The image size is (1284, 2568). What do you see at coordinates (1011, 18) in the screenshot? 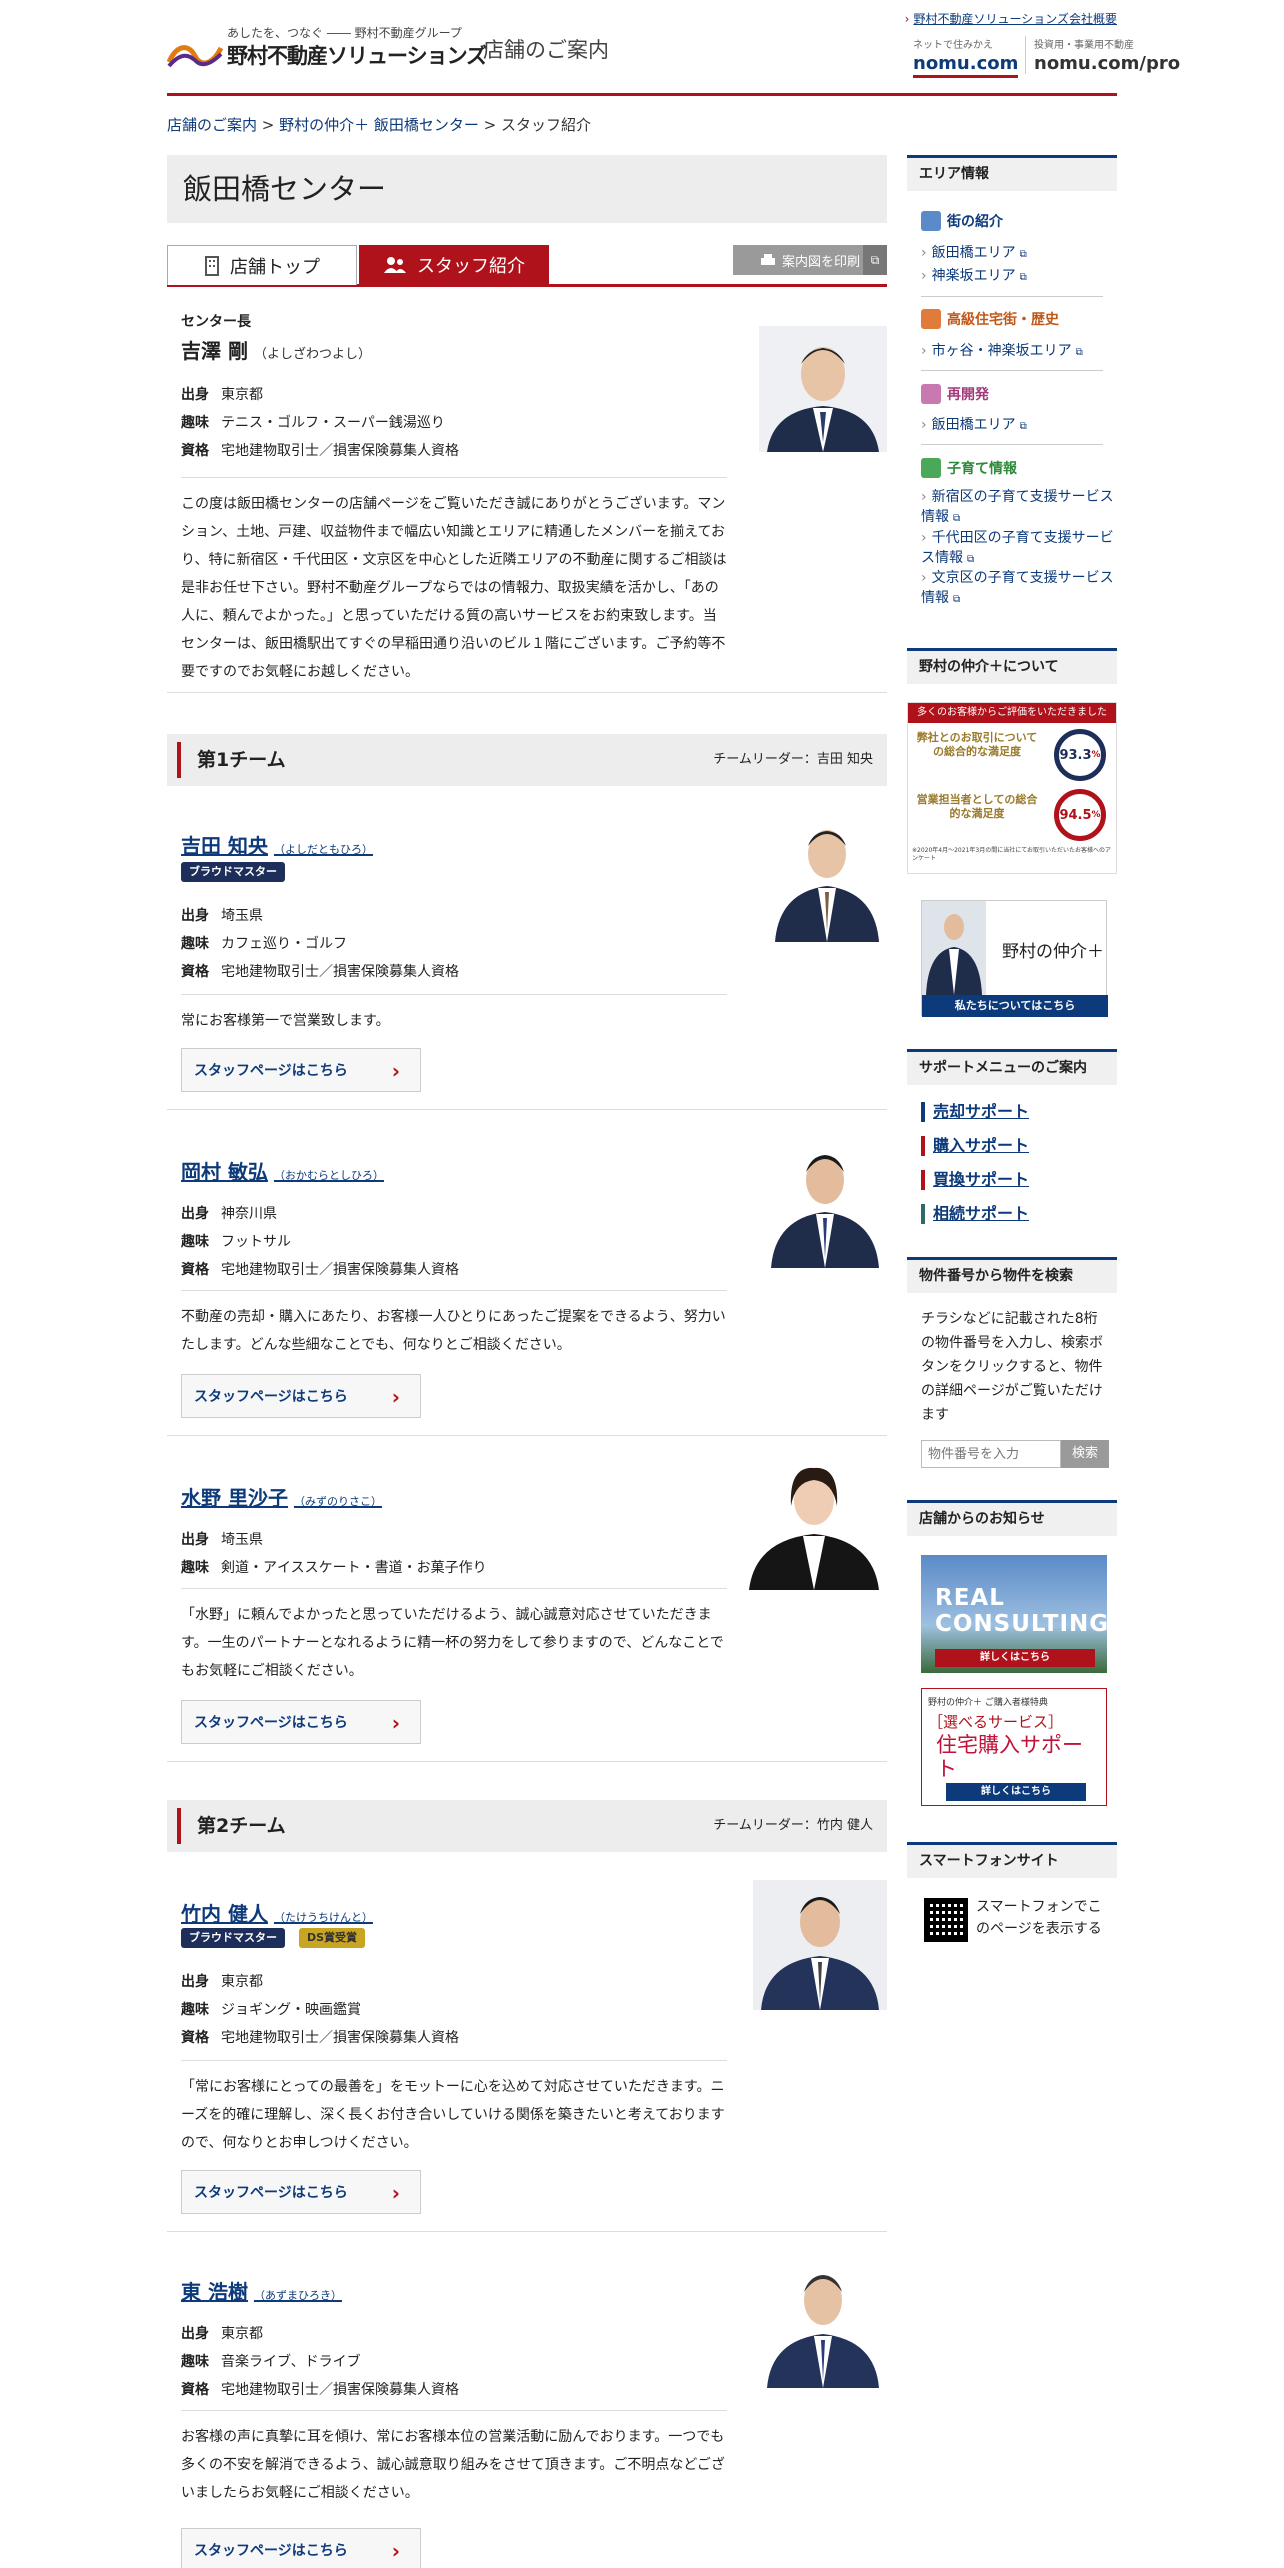
I see `corporate-profile-link: 野村不動産ソリューションズ会社概要` at bounding box center [1011, 18].